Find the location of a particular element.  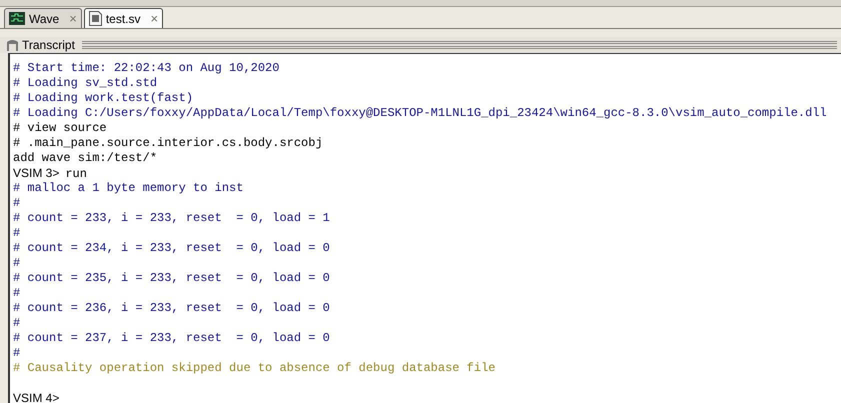

command-text: run is located at coordinates (76, 174).